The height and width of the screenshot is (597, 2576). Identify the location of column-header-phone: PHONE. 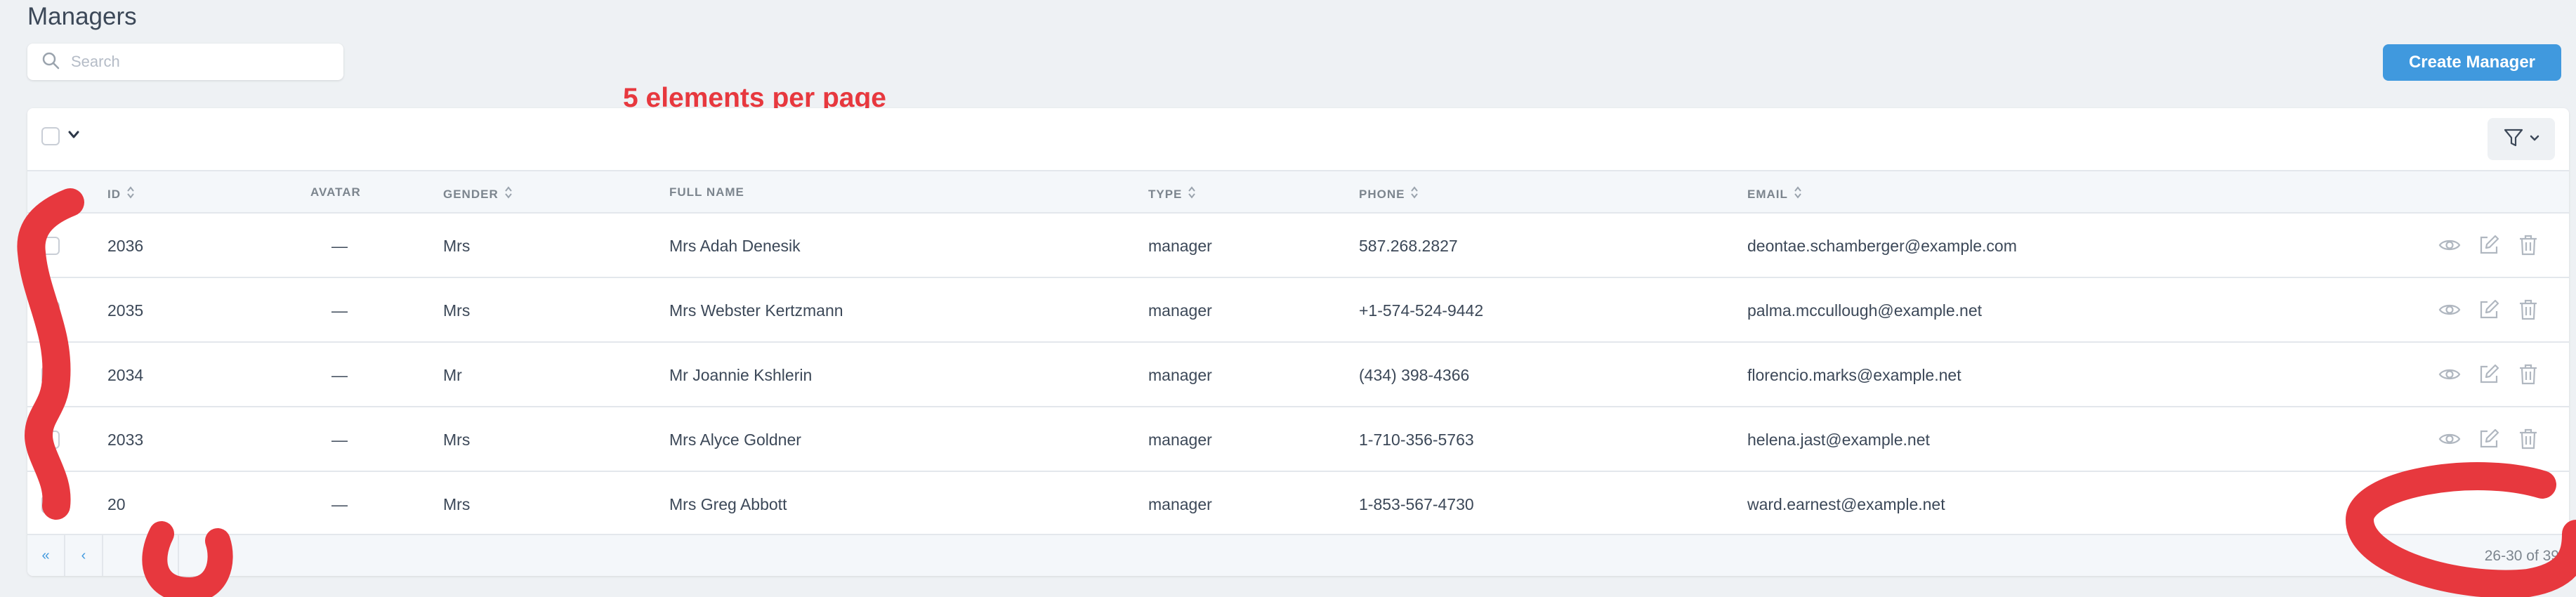
(1389, 194).